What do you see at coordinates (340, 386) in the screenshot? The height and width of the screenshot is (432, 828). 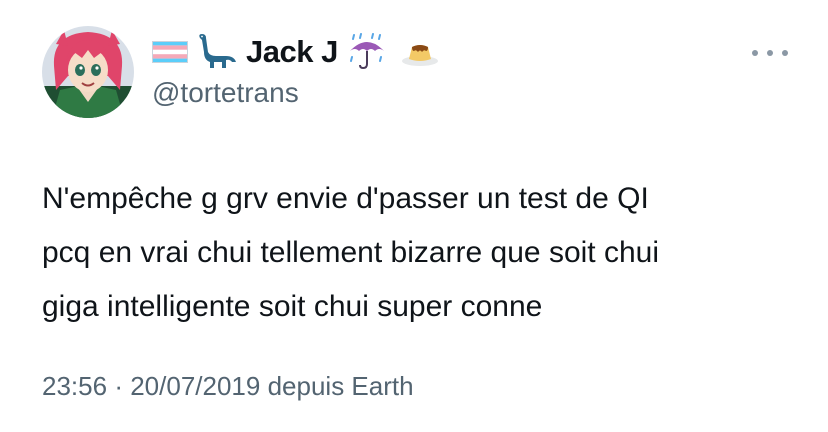 I see `tweet-source: depuis Earth` at bounding box center [340, 386].